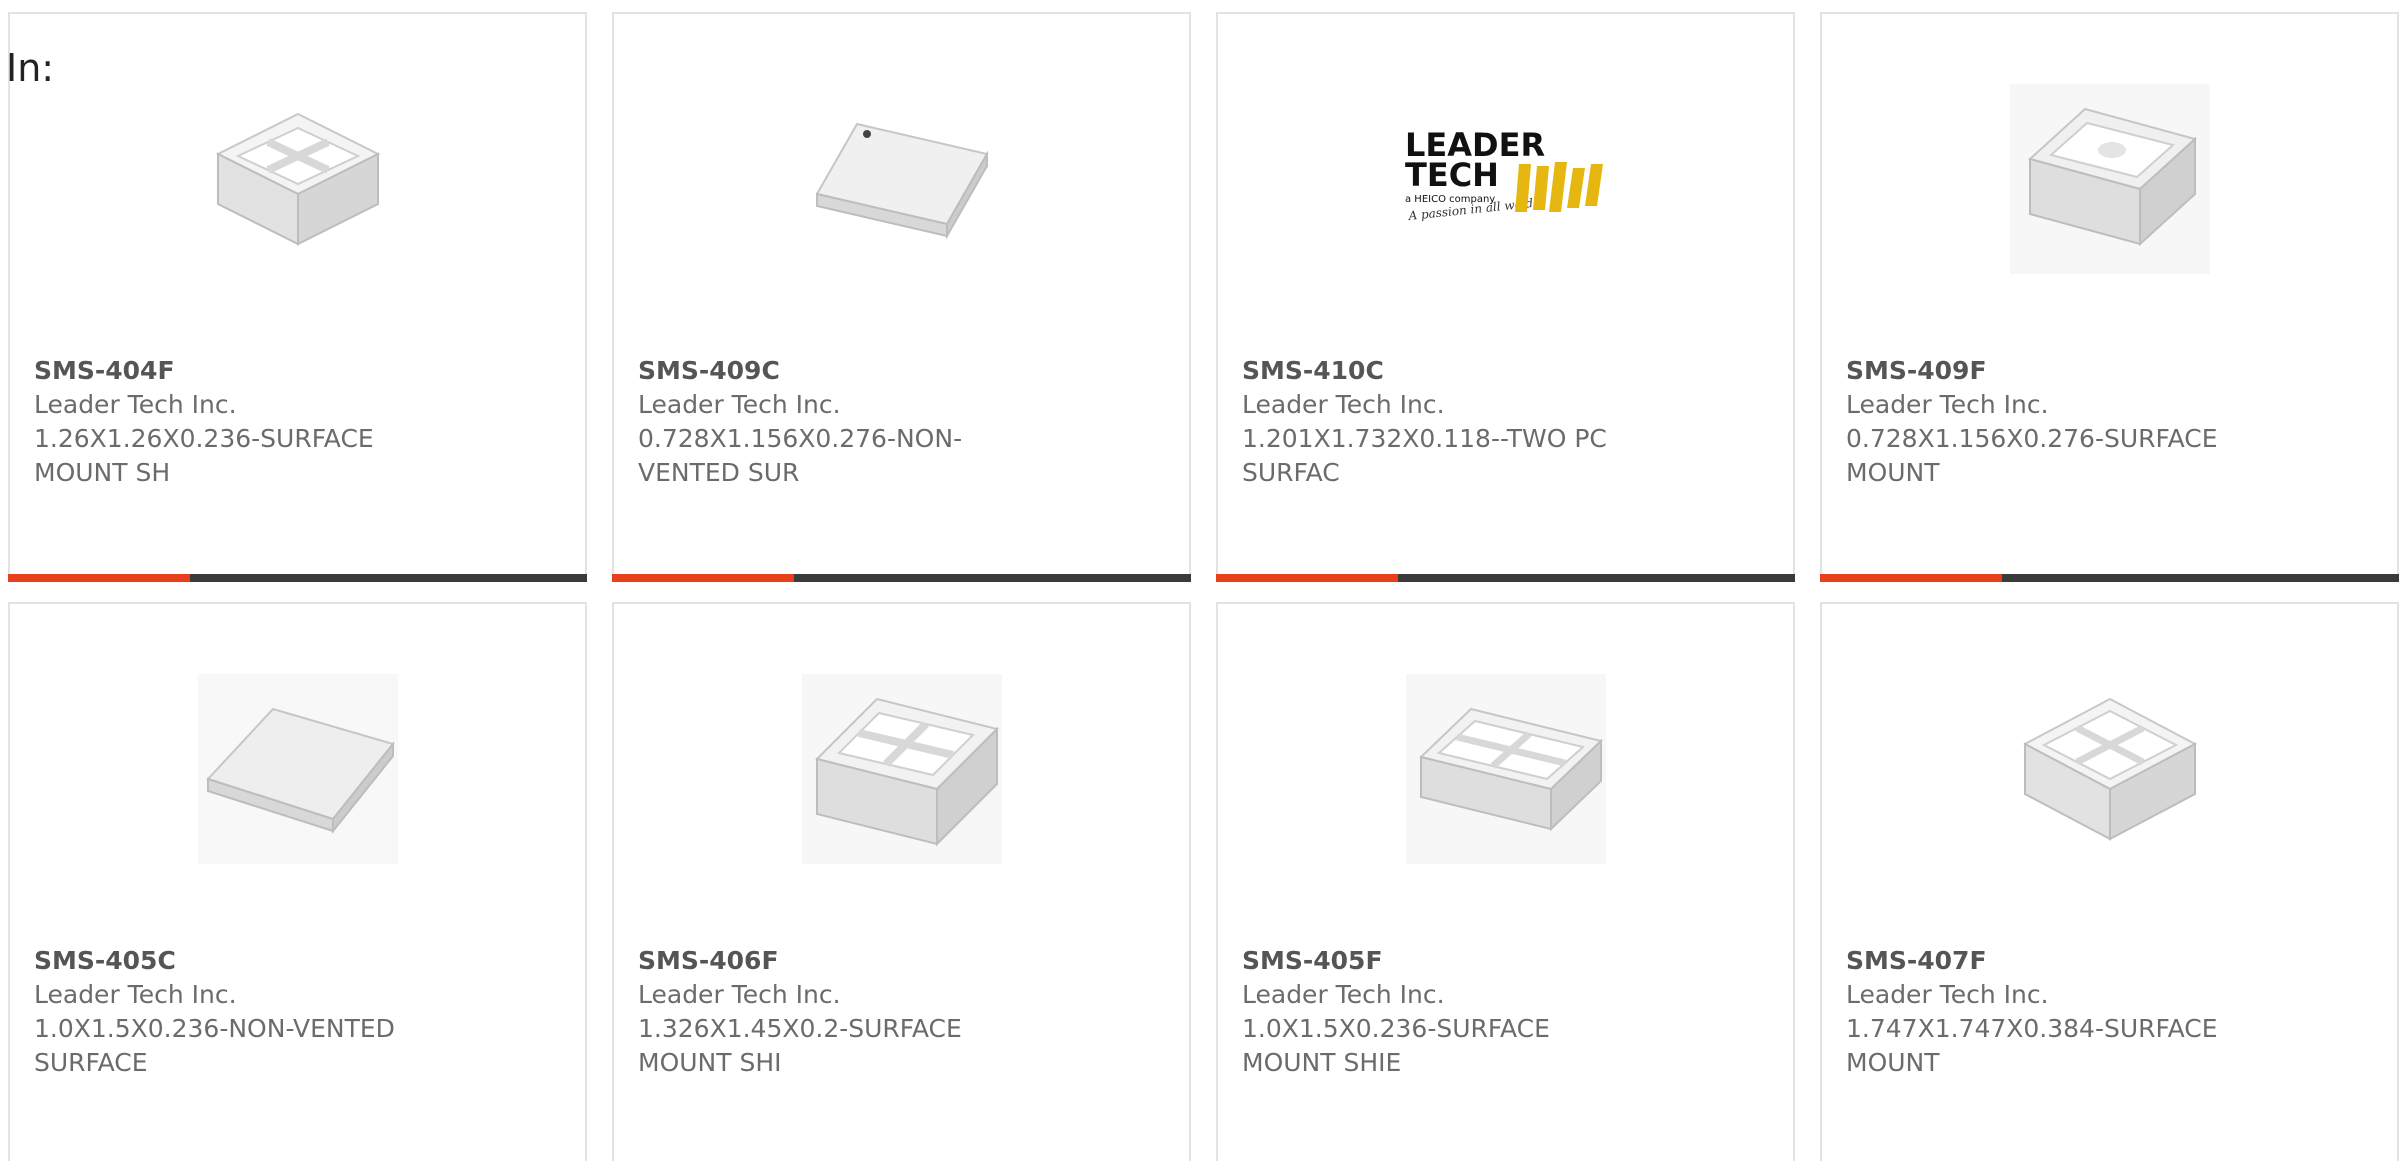 This screenshot has width=2400, height=1161. I want to click on description: 1.0X1.5X0.236-NON-VENTED SURFACE, so click(214, 1045).